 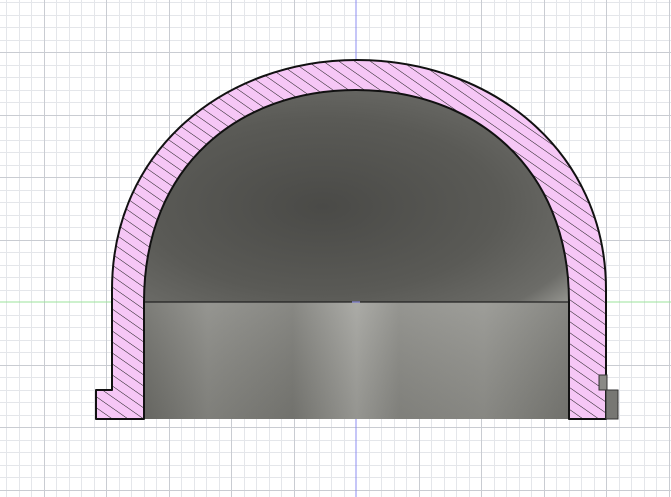 I want to click on cylinder-interior-shade, so click(x=356, y=360).